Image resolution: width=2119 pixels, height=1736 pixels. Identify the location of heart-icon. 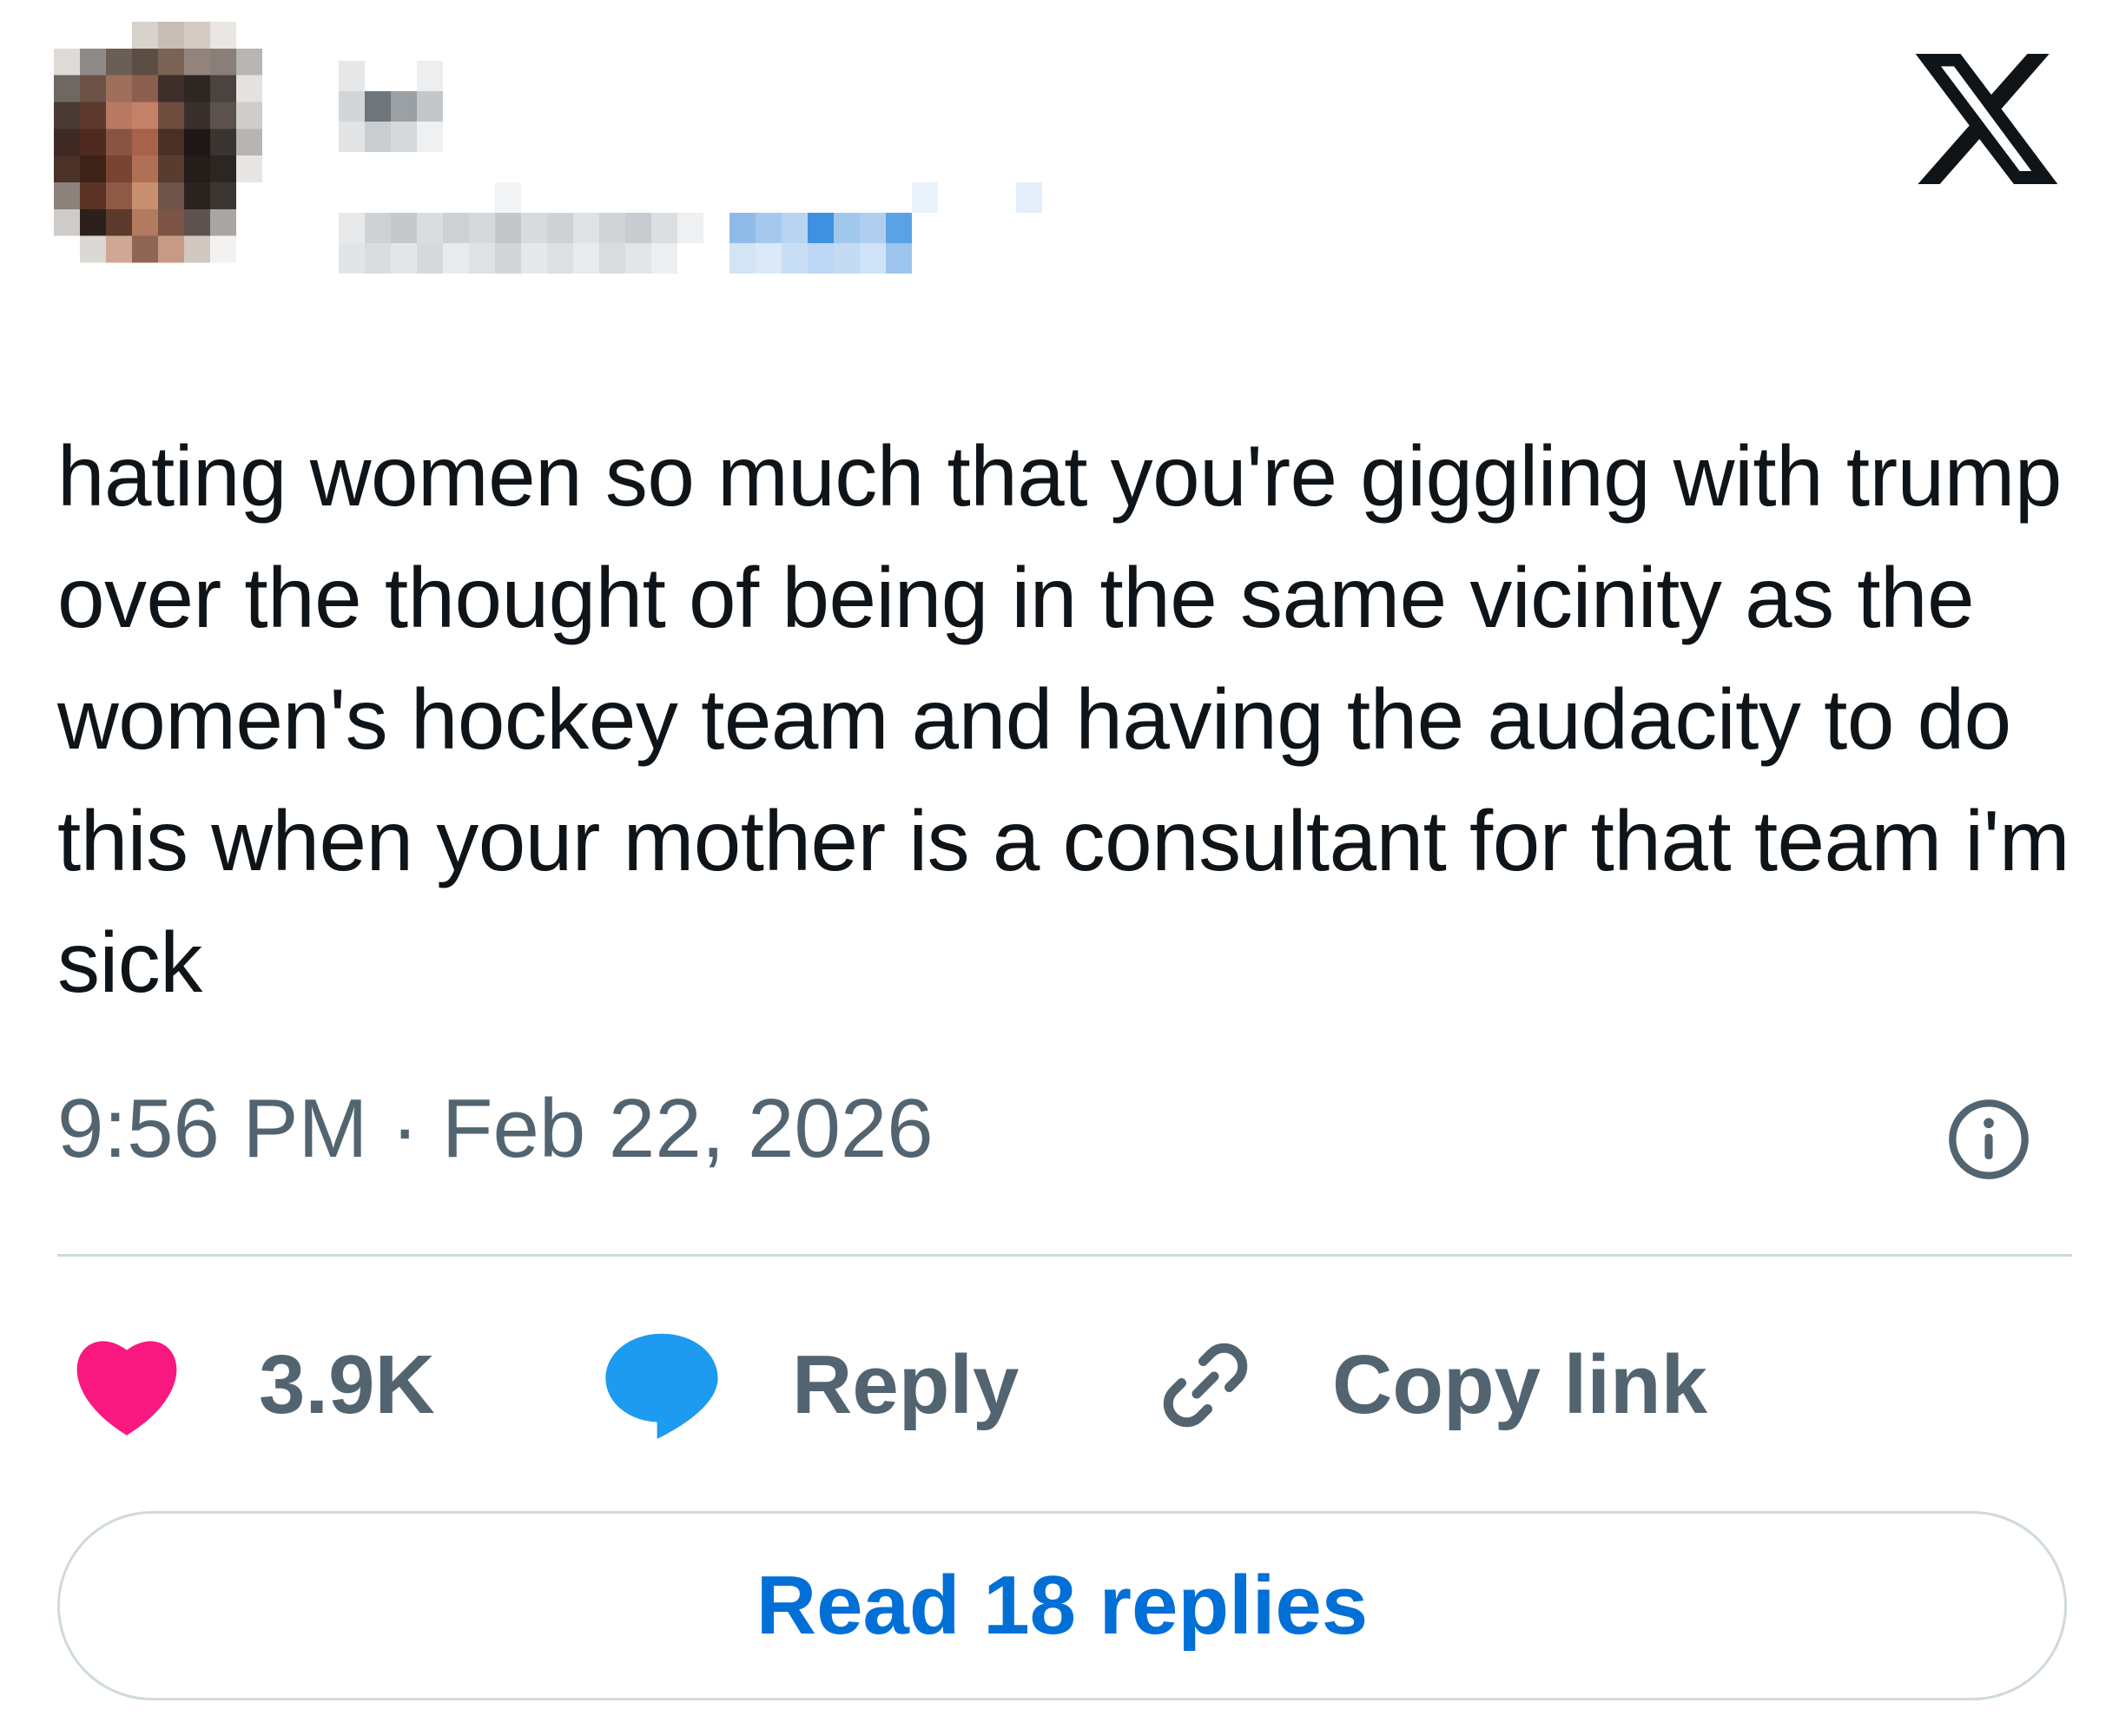
(126, 1388).